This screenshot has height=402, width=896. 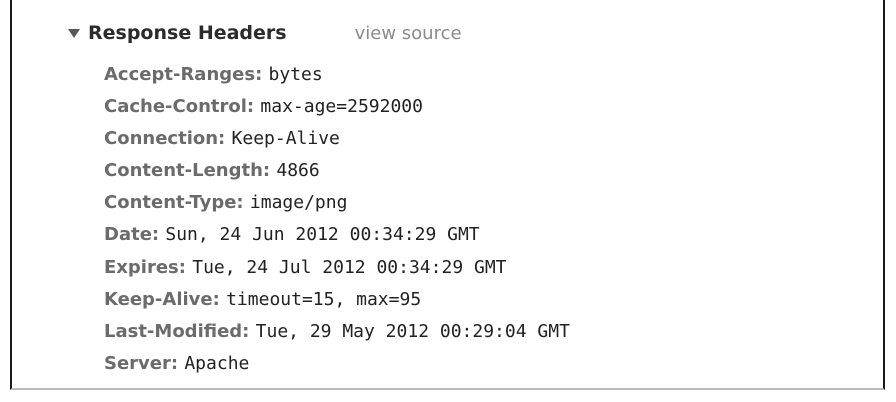 I want to click on header-name: Content-Type:, so click(x=177, y=203).